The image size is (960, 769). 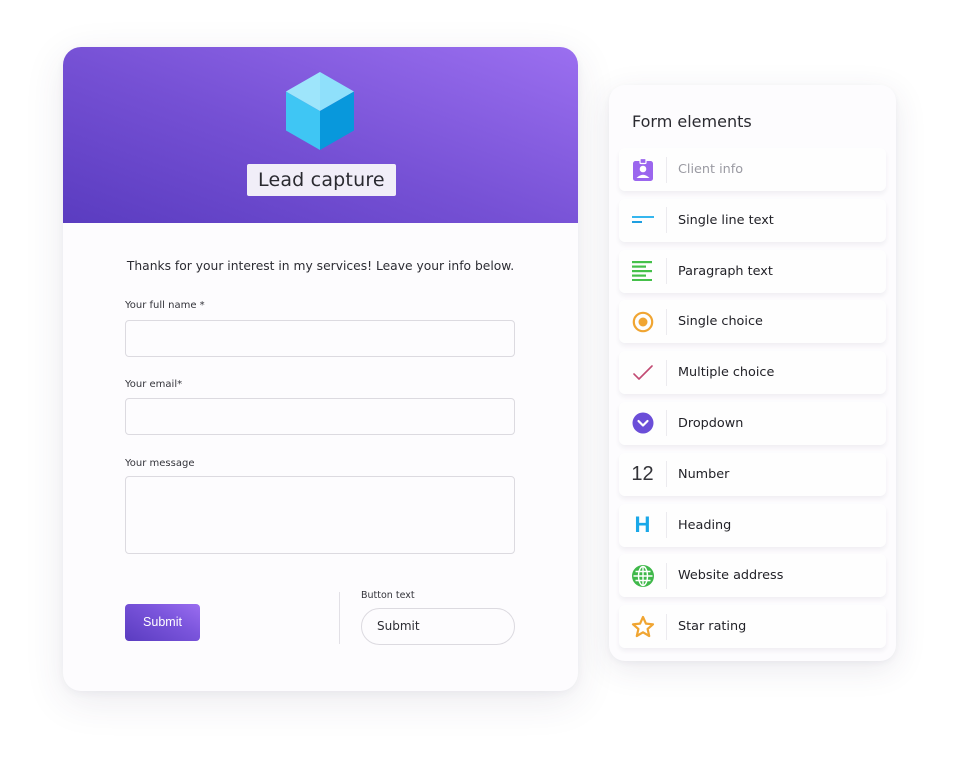 What do you see at coordinates (725, 271) in the screenshot?
I see `element-label: Paragraph text` at bounding box center [725, 271].